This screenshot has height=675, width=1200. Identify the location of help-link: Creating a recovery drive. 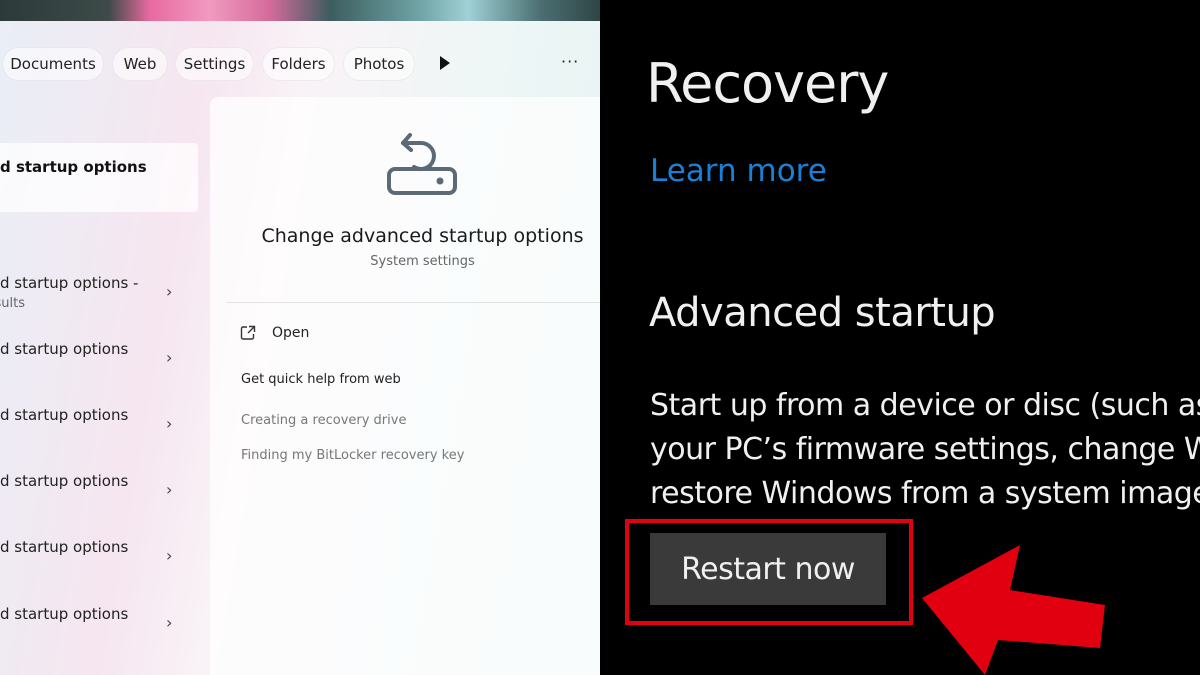
(323, 420).